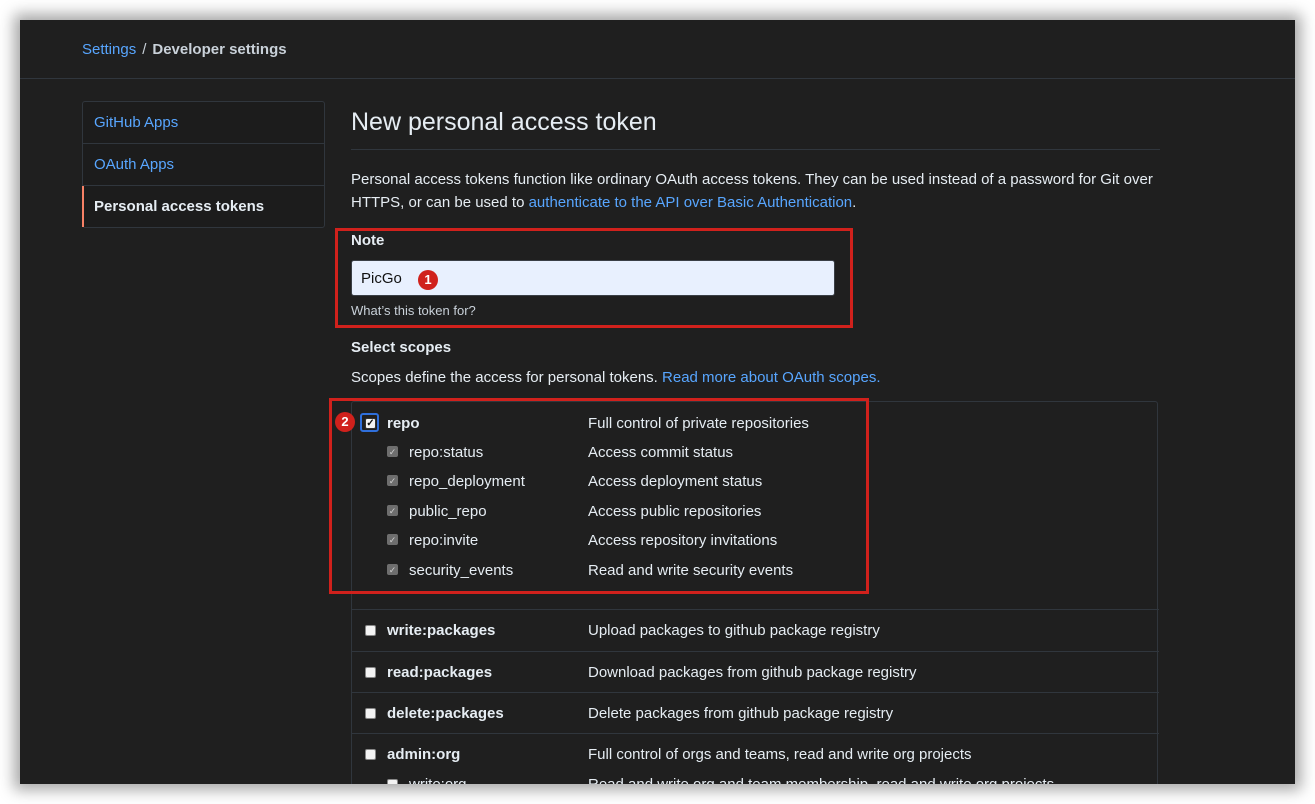 This screenshot has height=804, width=1315. Describe the element at coordinates (219, 49) in the screenshot. I see `breadcrumb-current: Developer settings` at that location.